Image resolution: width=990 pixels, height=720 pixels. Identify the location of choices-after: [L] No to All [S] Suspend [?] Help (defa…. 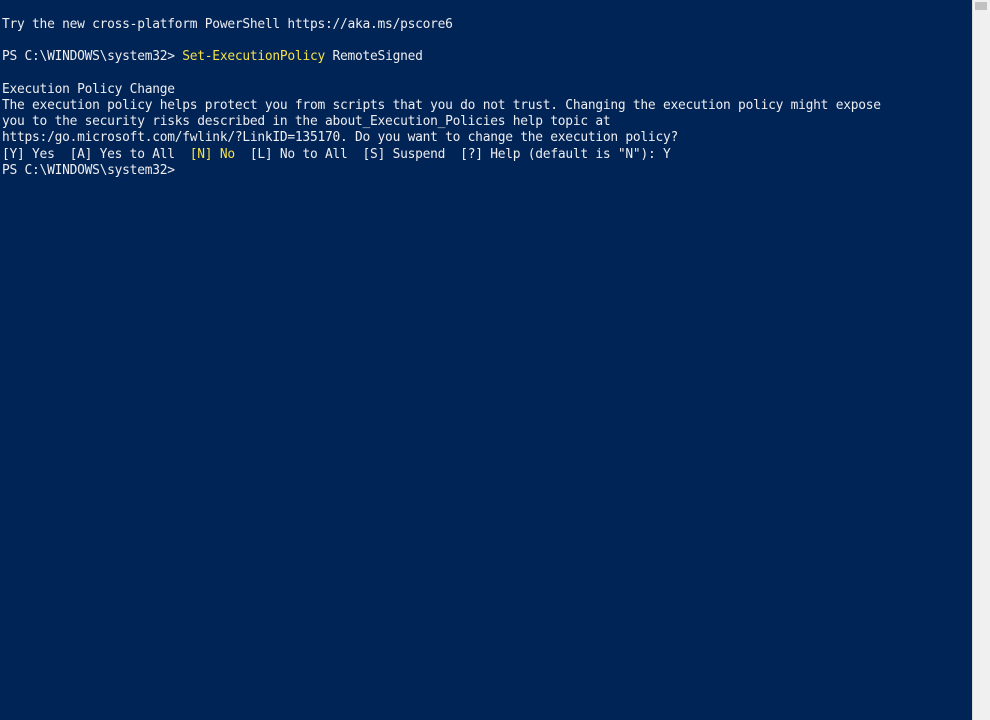
(452, 154).